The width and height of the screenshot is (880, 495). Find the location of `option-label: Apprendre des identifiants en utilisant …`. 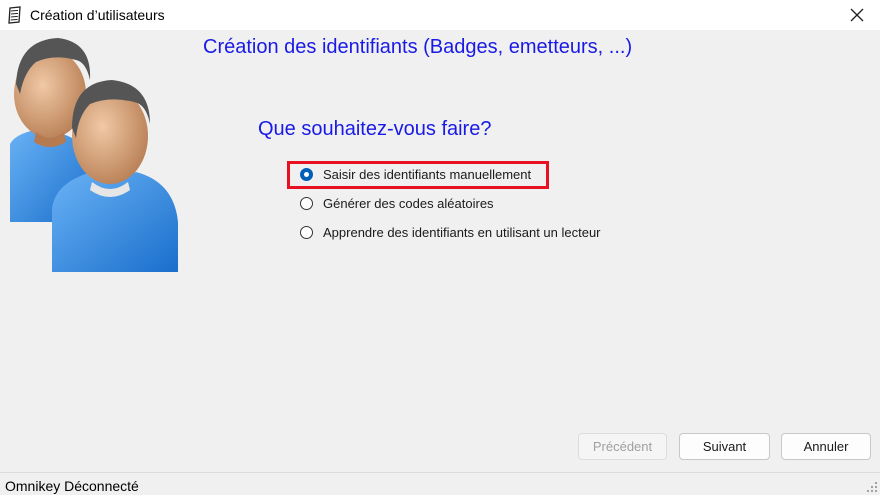

option-label: Apprendre des identifiants en utilisant … is located at coordinates (462, 232).